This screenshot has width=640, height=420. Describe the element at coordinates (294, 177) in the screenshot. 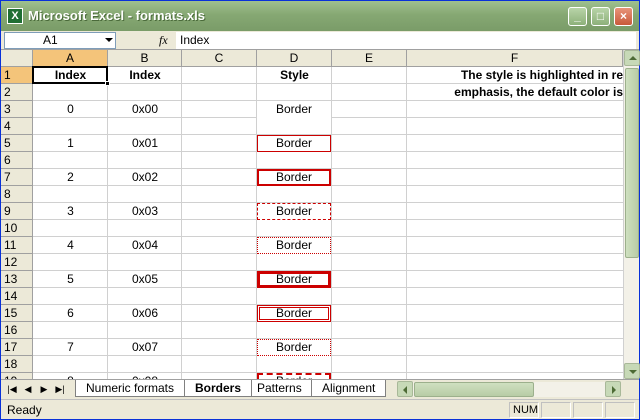

I see `cell-d7: Border` at that location.